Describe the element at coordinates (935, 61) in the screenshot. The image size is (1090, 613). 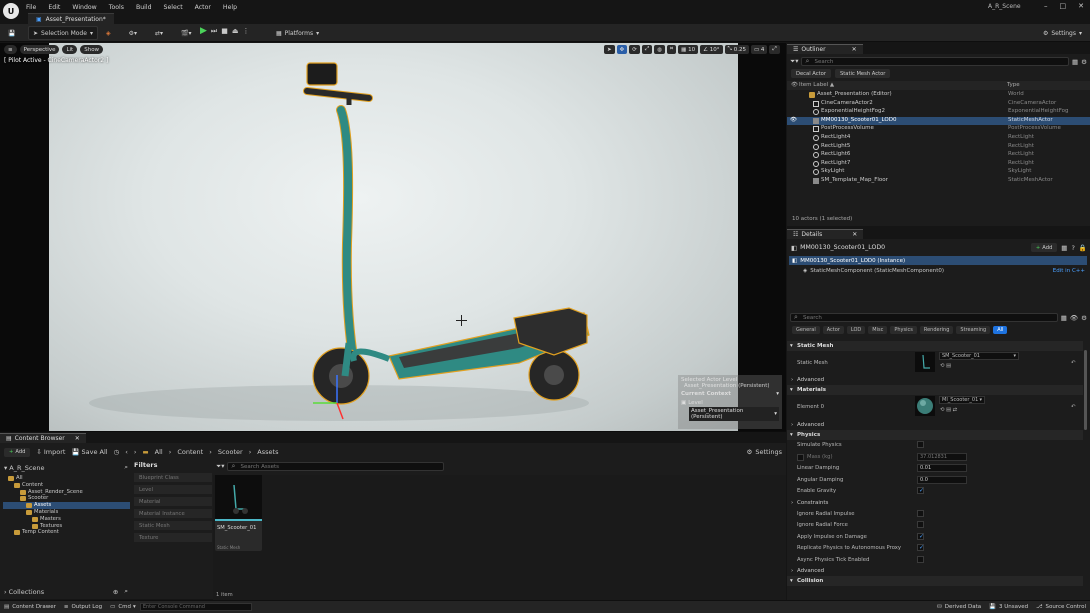
I see `outliner-search-input: Search` at that location.